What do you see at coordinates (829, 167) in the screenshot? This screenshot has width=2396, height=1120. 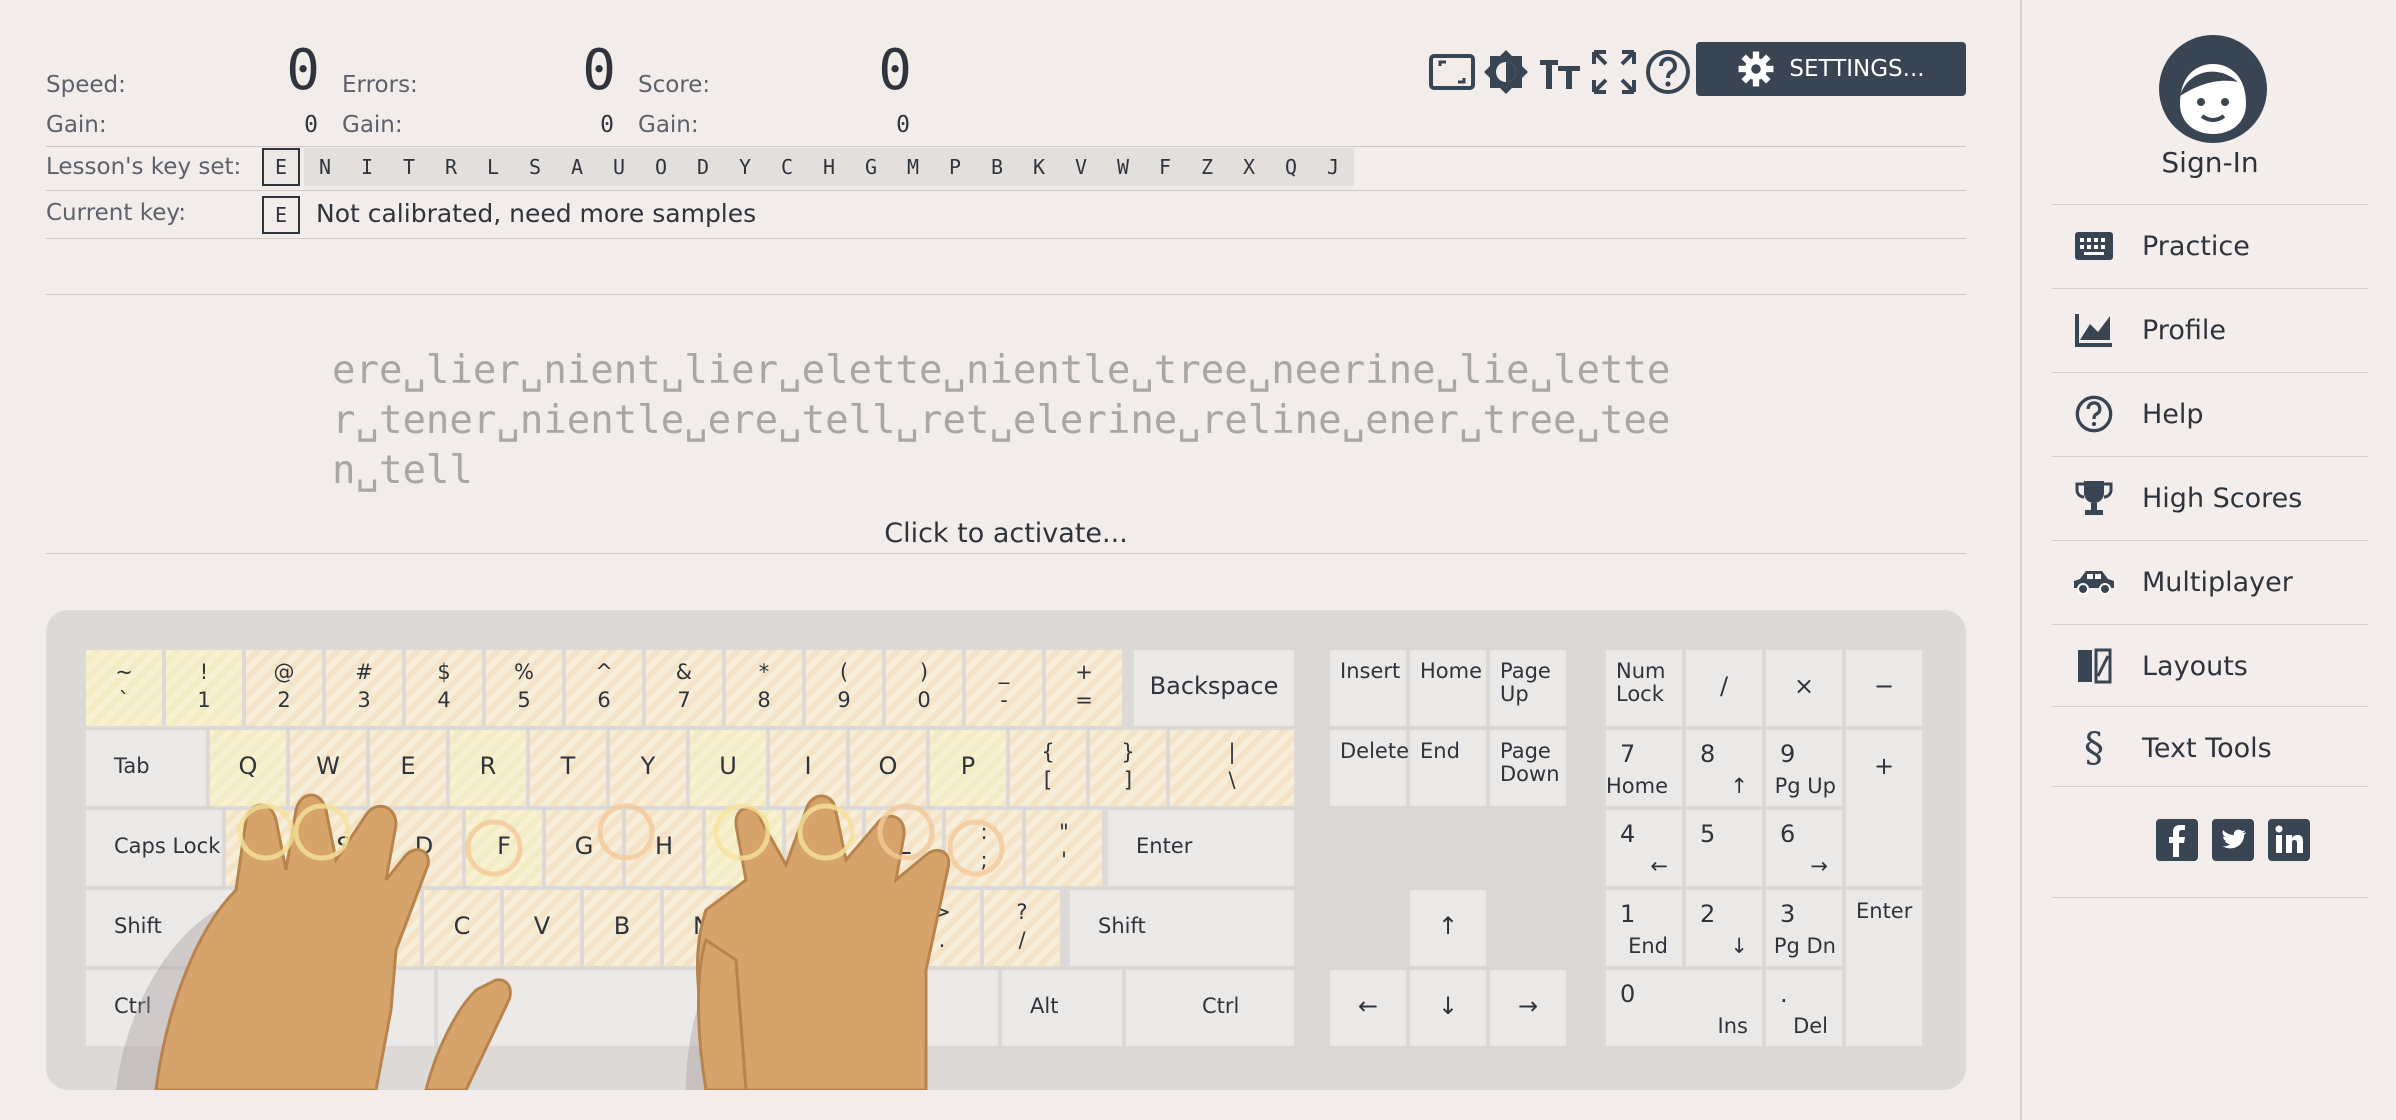 I see `keyset-key: H` at bounding box center [829, 167].